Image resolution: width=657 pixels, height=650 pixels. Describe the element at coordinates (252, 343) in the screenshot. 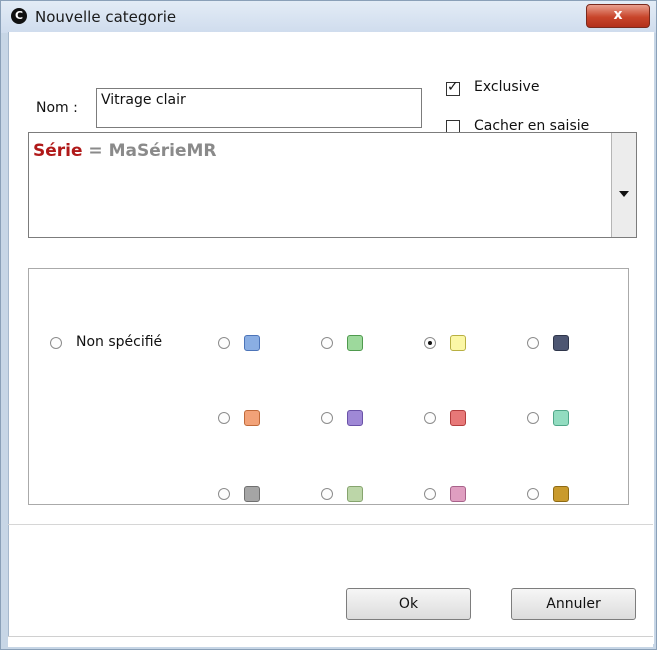

I see `swatch-blue` at that location.